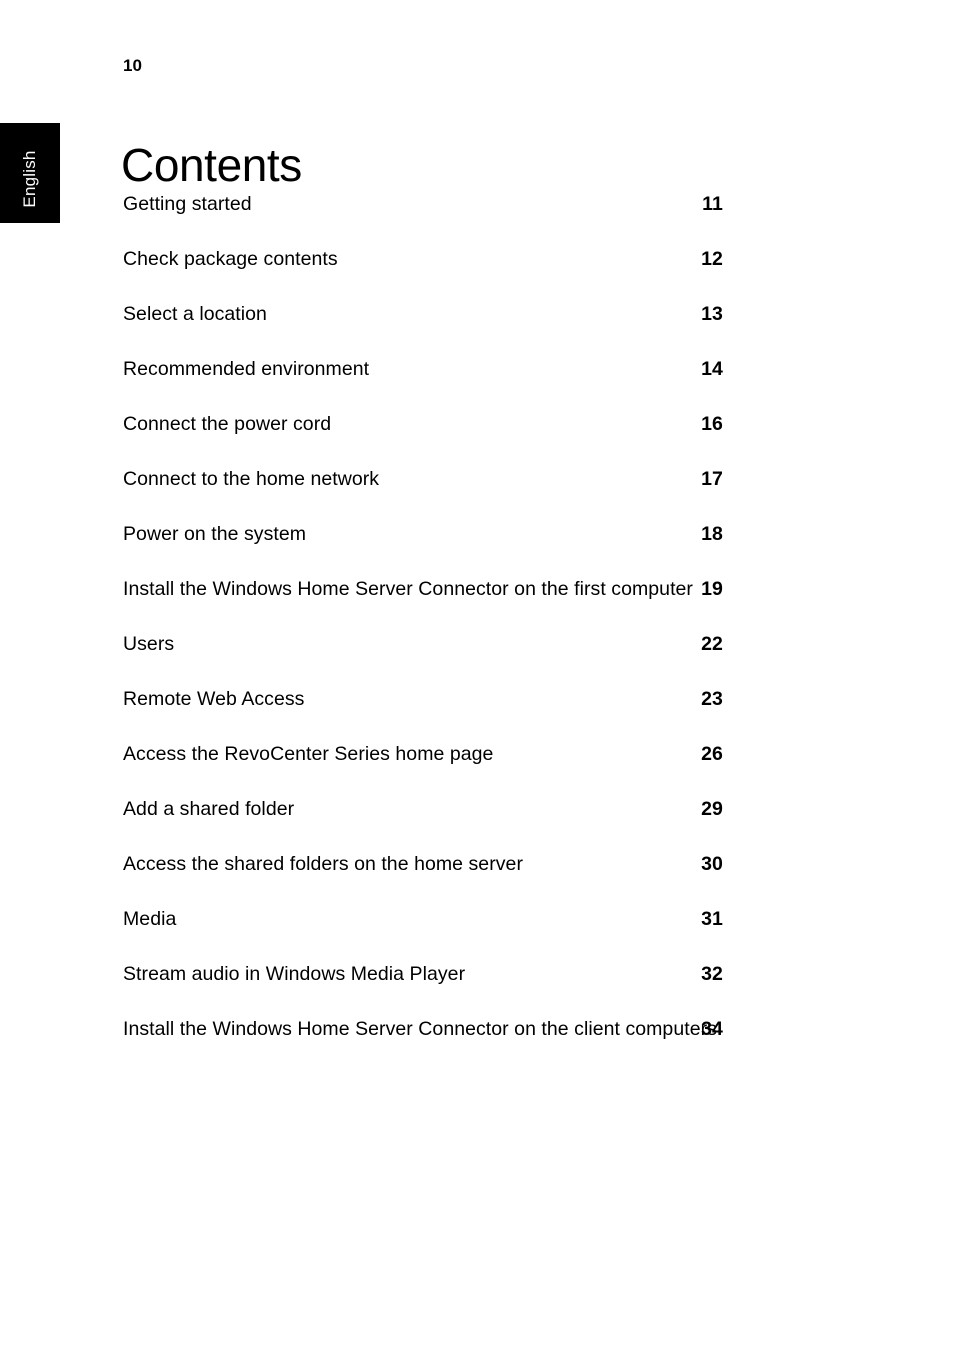 This screenshot has width=954, height=1369. I want to click on toc-entry: Access the RevoCenter Series home page 26, so click(423, 754).